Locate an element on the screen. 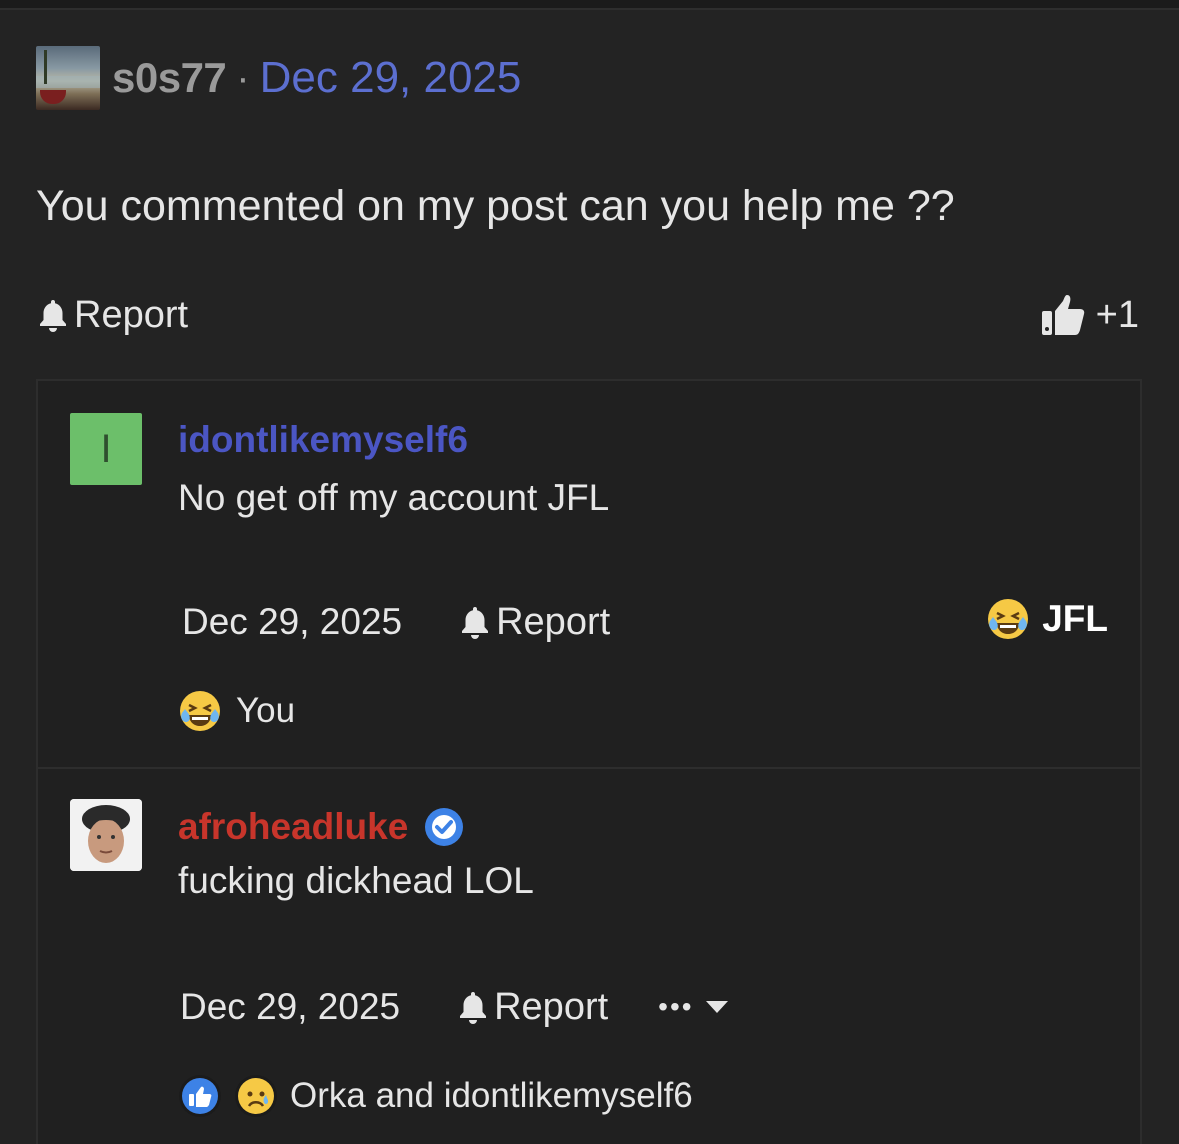 The height and width of the screenshot is (1144, 1179). reply-author-username: afroheadluke is located at coordinates (321, 827).